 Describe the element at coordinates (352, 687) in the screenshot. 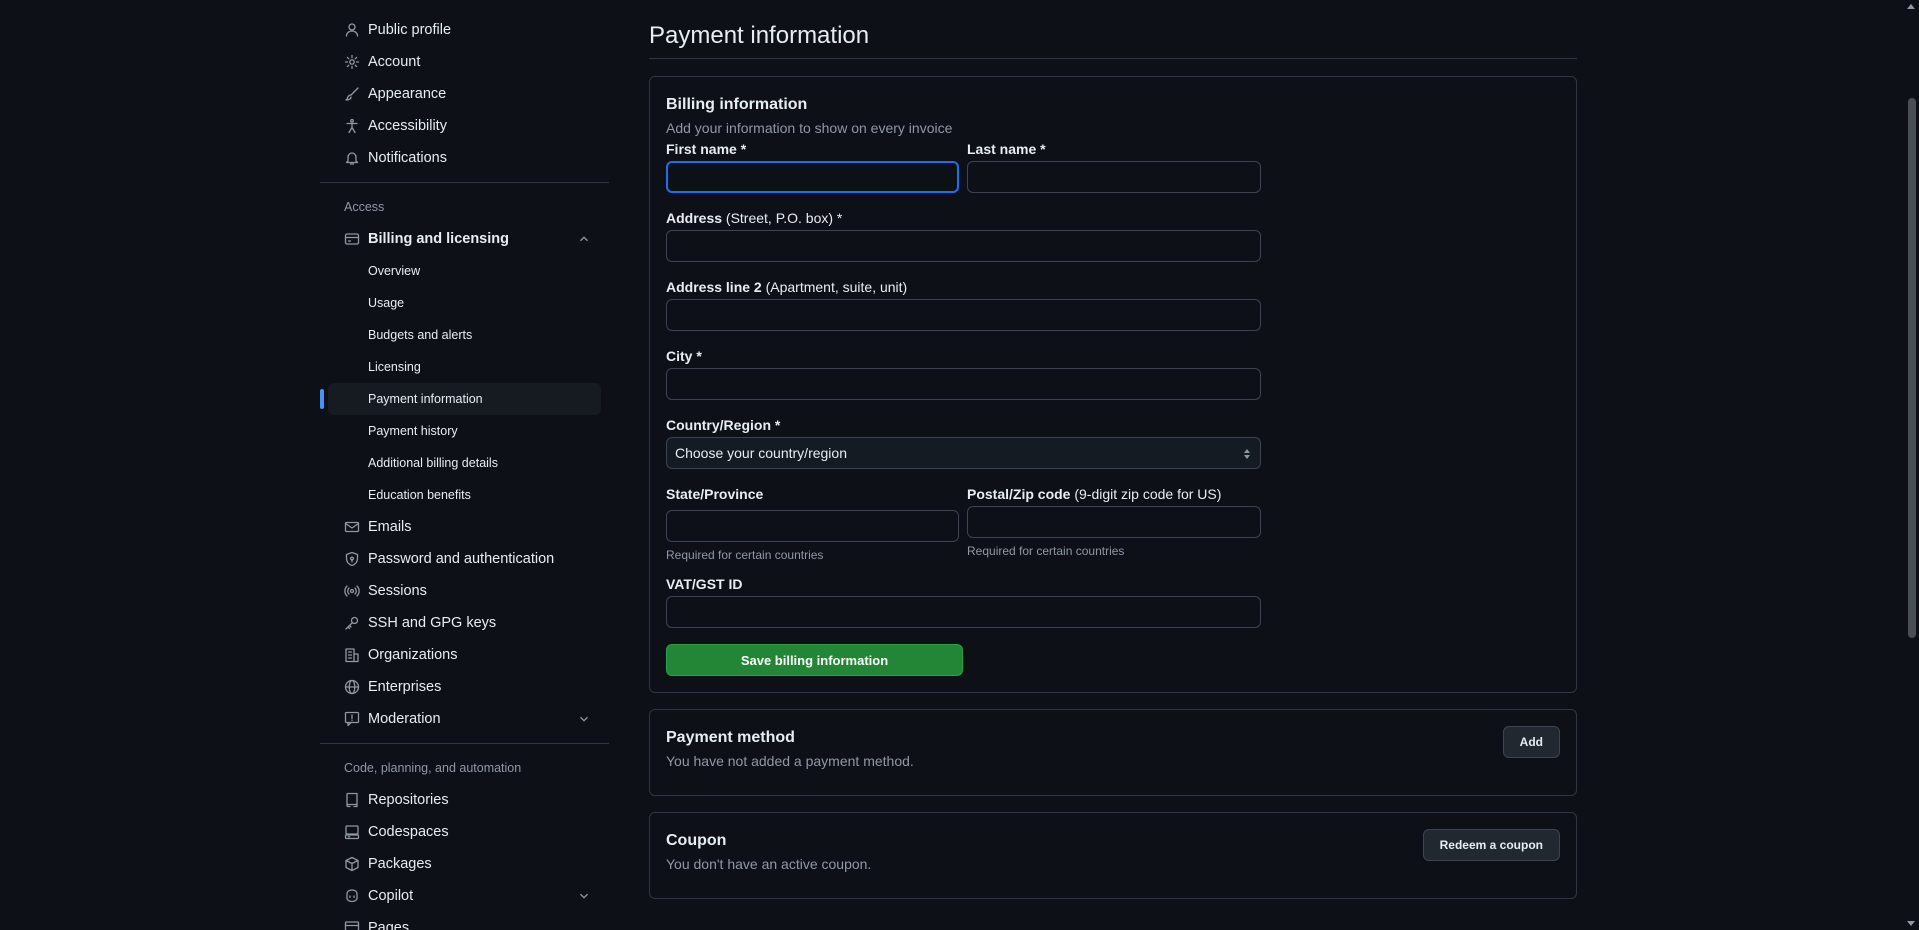

I see `globe-icon` at that location.